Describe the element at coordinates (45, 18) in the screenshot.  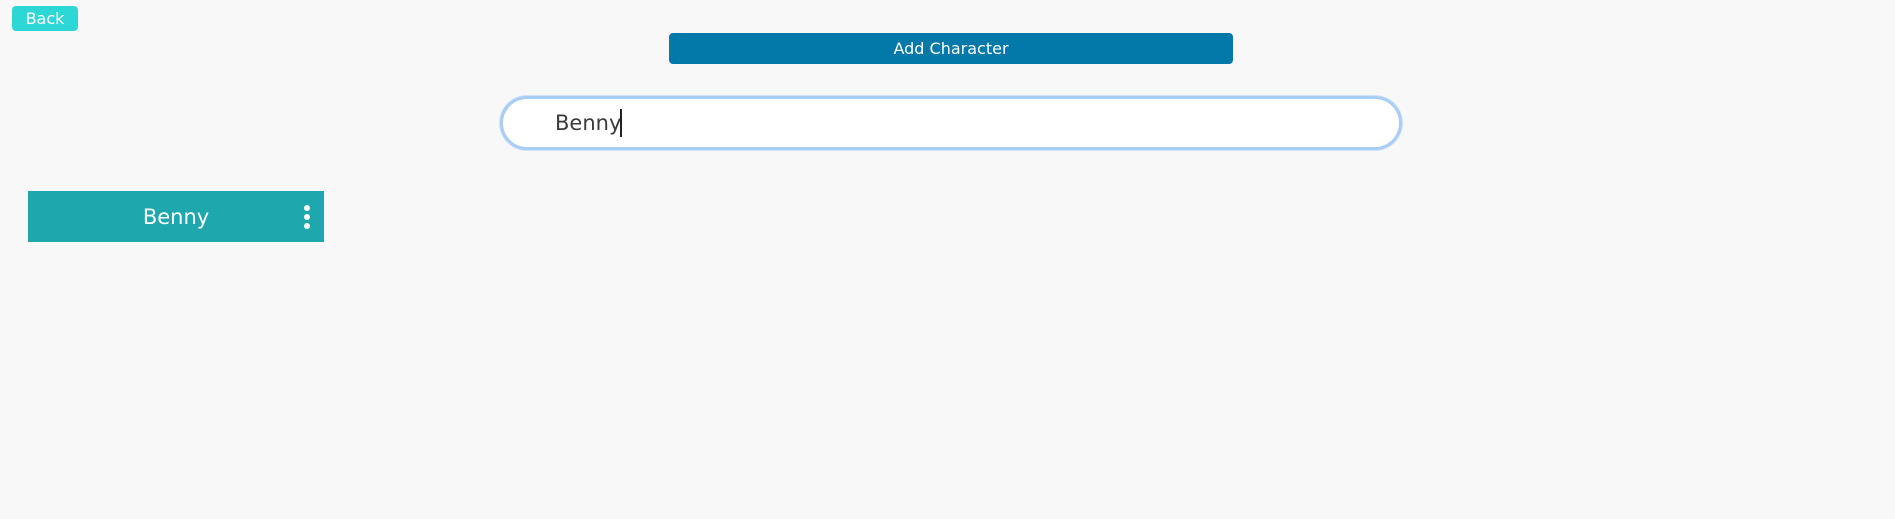
I see `back-button: Back` at that location.